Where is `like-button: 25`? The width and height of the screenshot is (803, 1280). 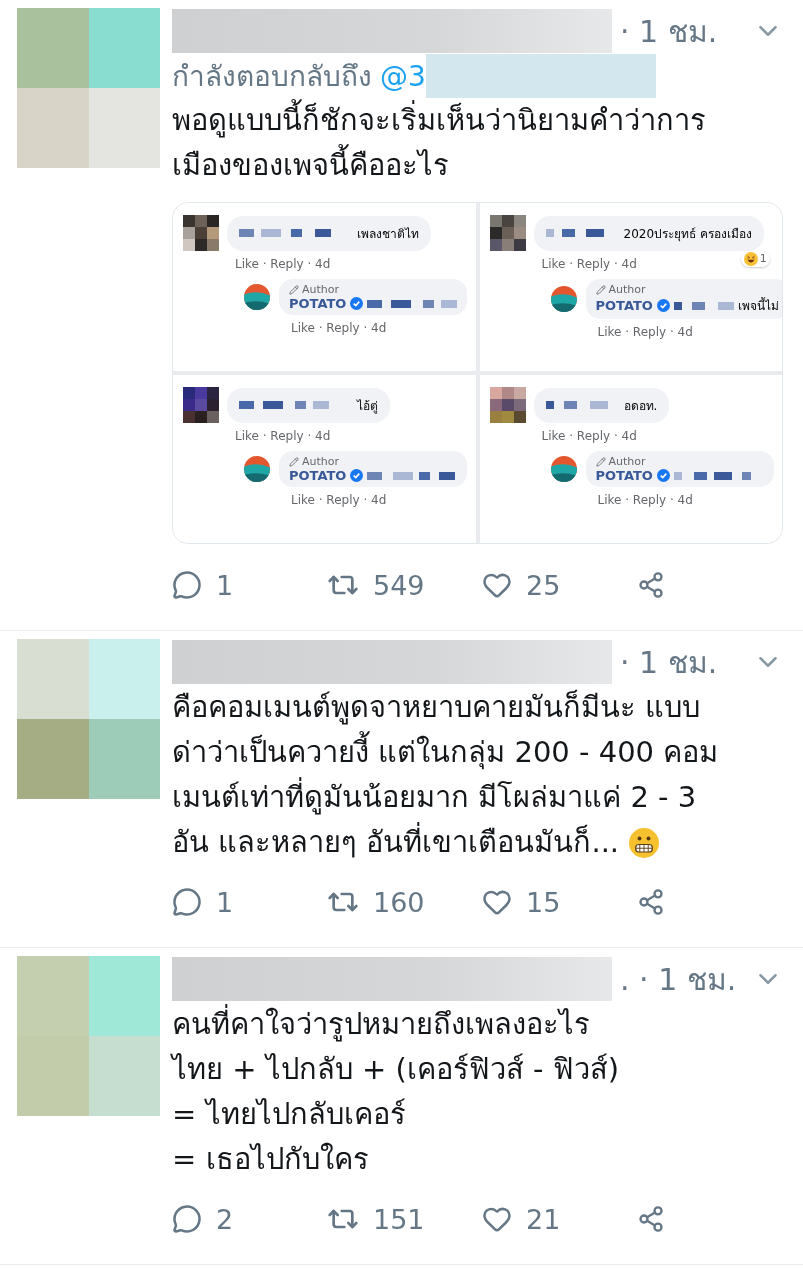
like-button: 25 is located at coordinates (559, 585).